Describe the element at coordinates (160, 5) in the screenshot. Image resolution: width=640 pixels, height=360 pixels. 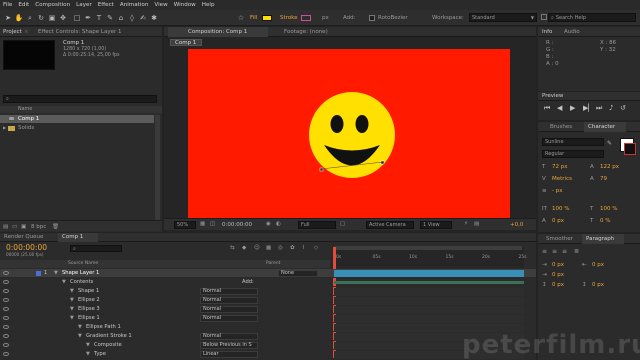
I see `menu-item: View` at that location.